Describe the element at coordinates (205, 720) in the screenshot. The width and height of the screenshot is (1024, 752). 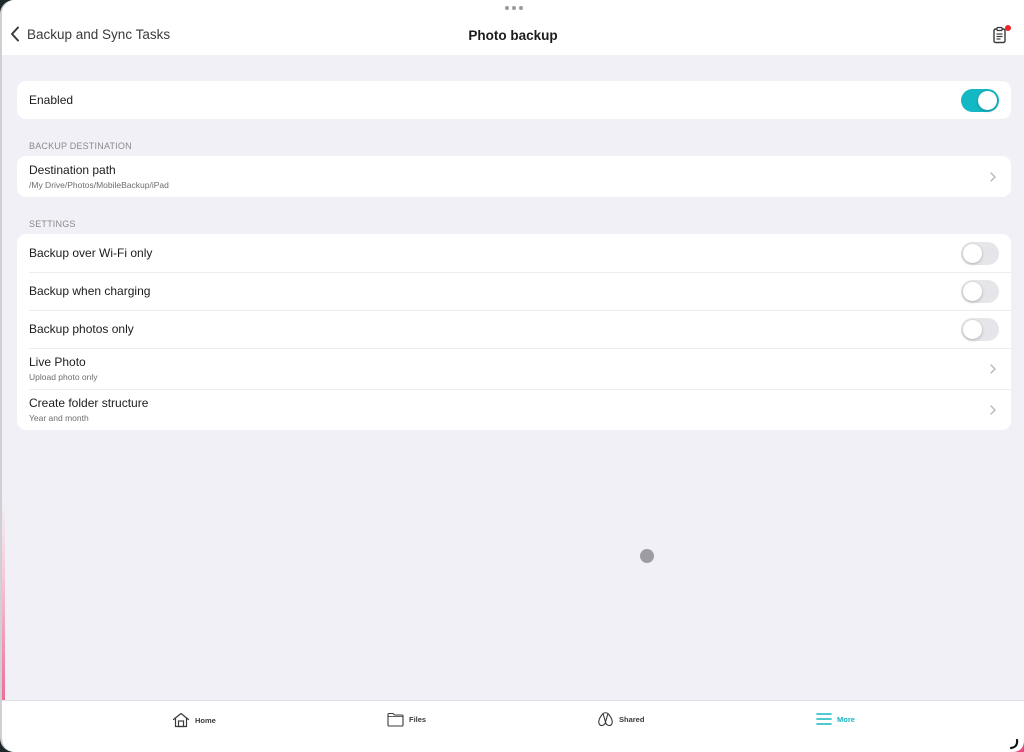
I see `tab-home-label: Home` at that location.